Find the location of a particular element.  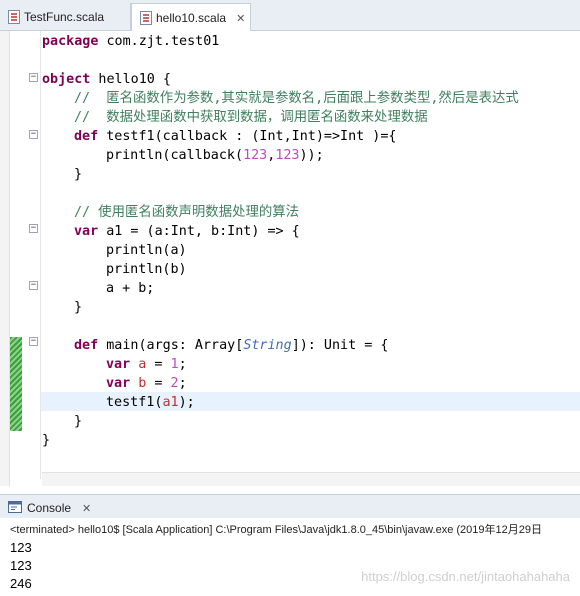

code-line: def testf1(callback : (Int,Int)=>Int )={ is located at coordinates (235, 136).